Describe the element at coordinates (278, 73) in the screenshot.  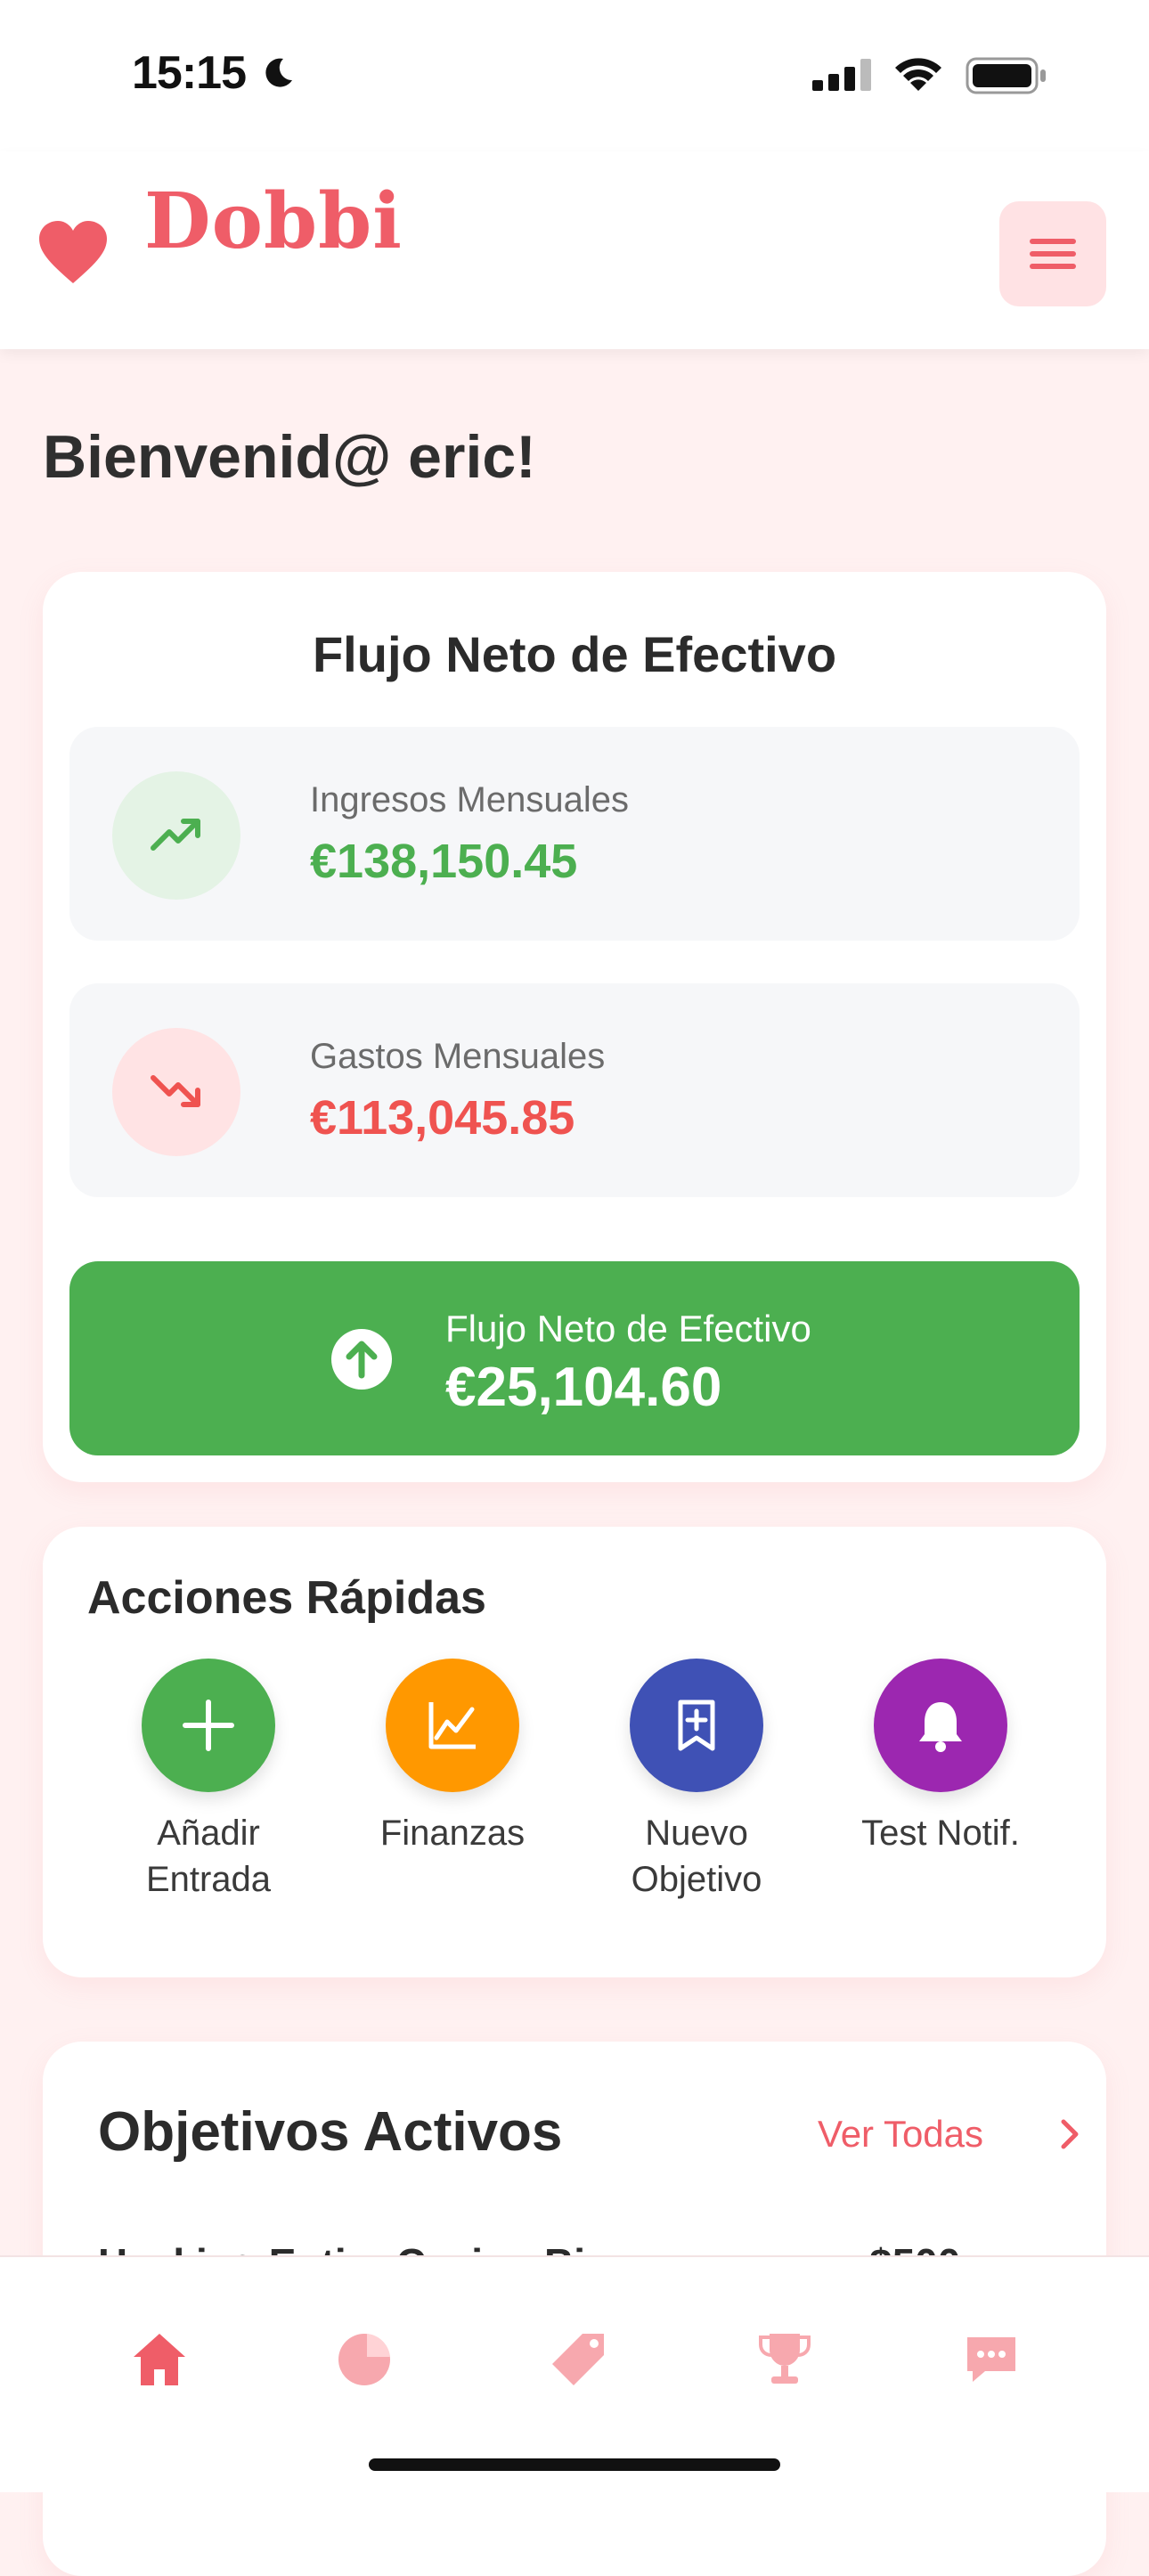
I see `moon-icon` at that location.